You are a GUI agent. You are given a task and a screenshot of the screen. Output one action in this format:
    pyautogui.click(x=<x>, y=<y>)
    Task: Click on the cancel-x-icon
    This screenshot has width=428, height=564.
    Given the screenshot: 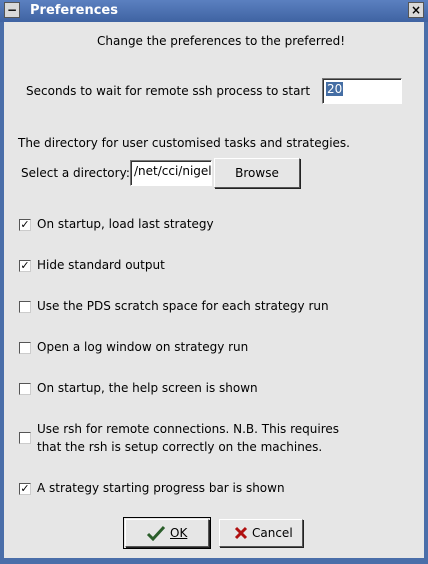 What is the action you would take?
    pyautogui.click(x=241, y=533)
    